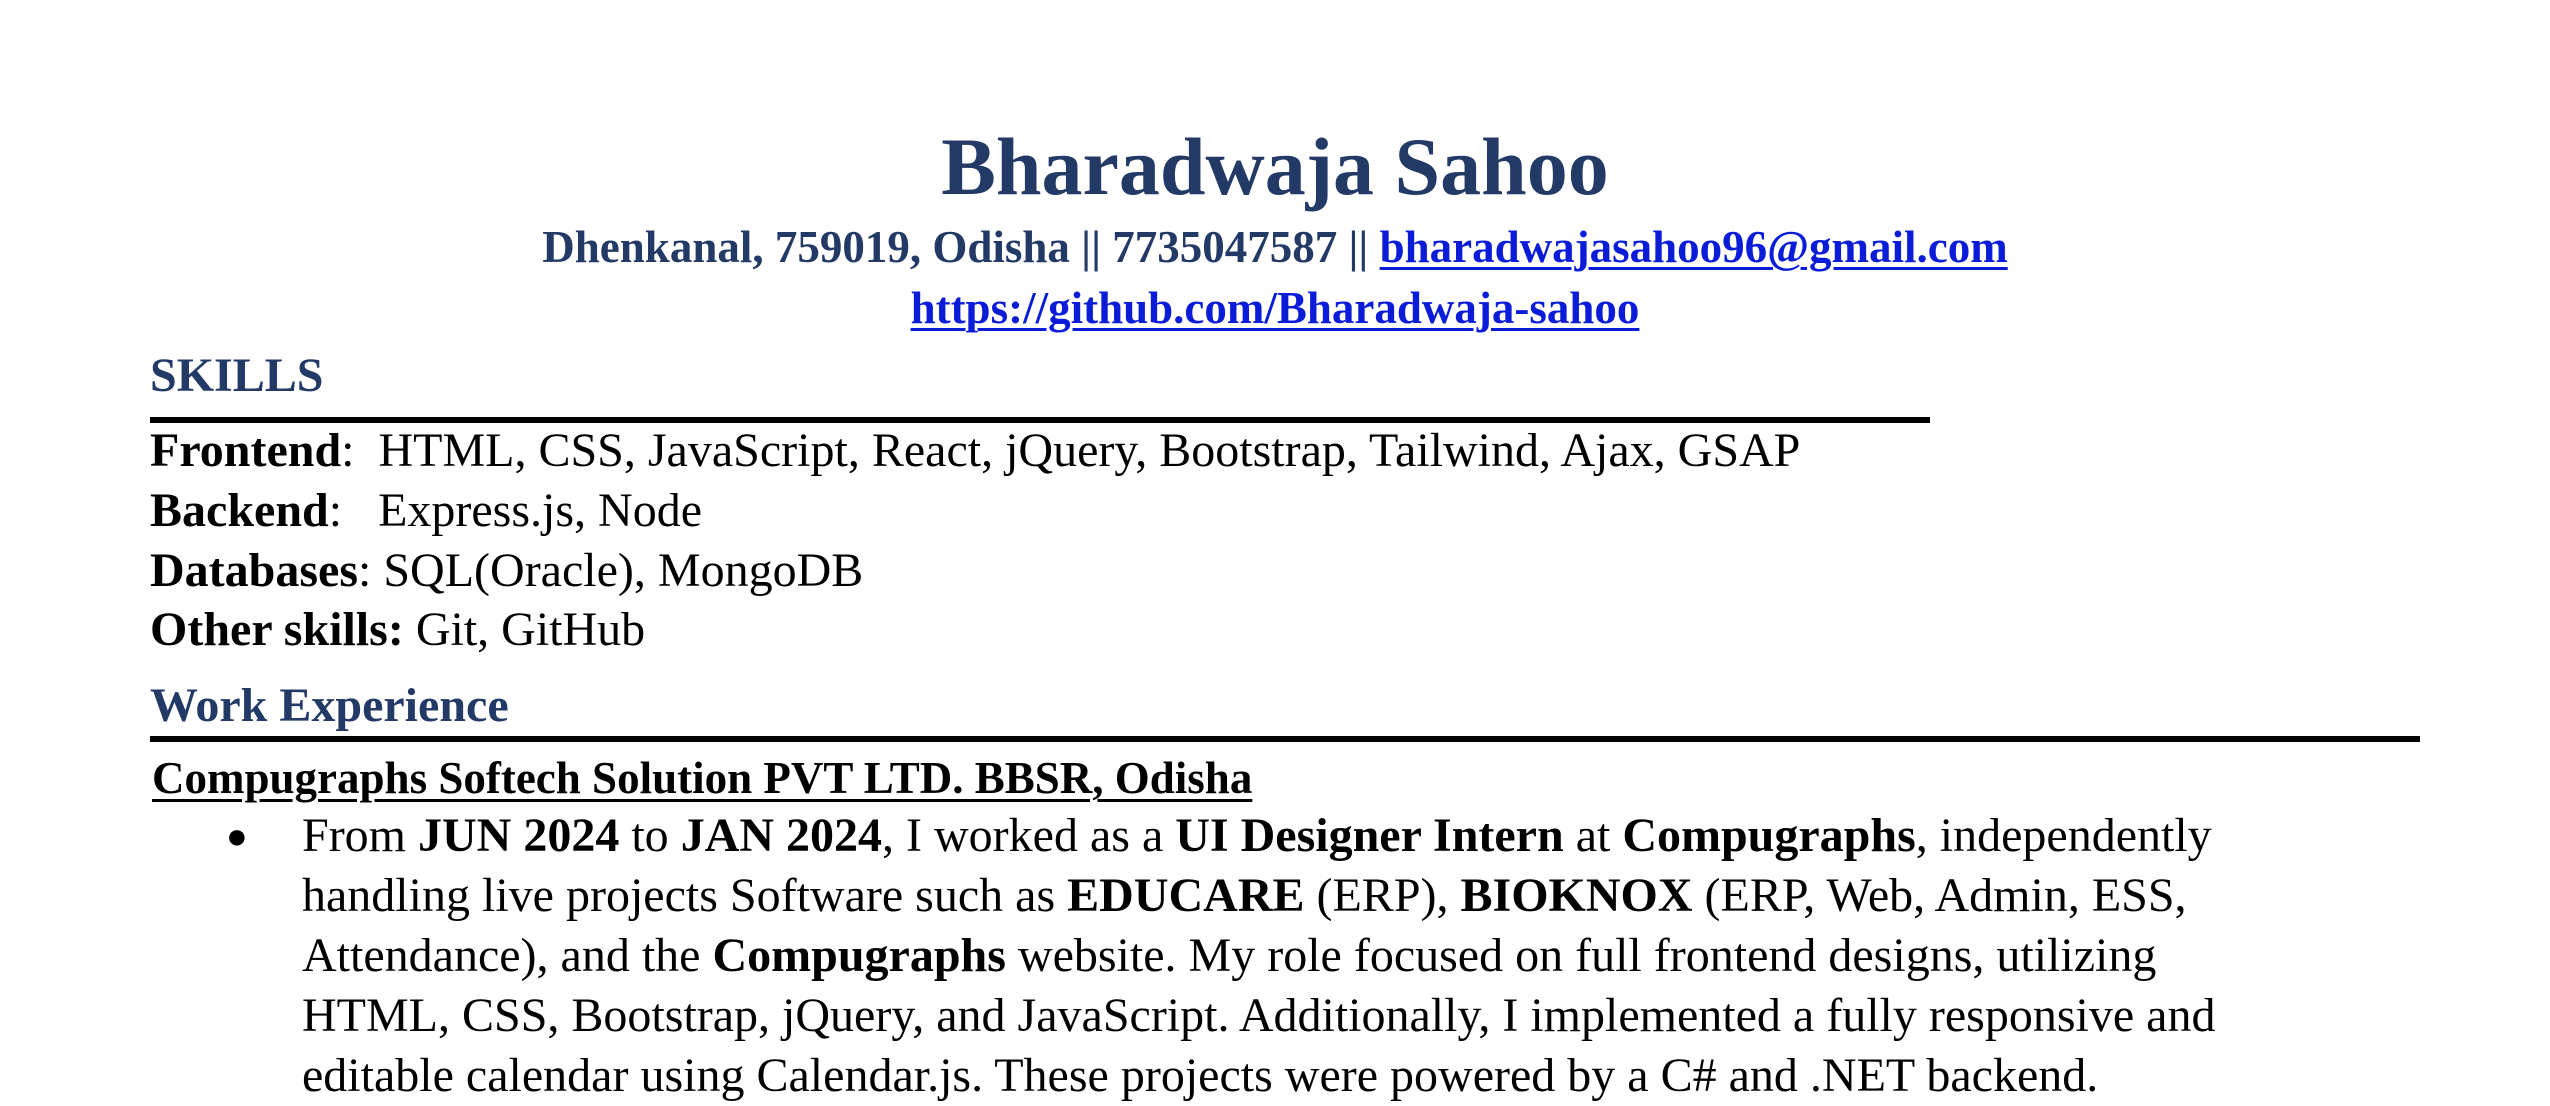 The image size is (2550, 1106). What do you see at coordinates (650, 835) in the screenshot?
I see `description-text: to` at bounding box center [650, 835].